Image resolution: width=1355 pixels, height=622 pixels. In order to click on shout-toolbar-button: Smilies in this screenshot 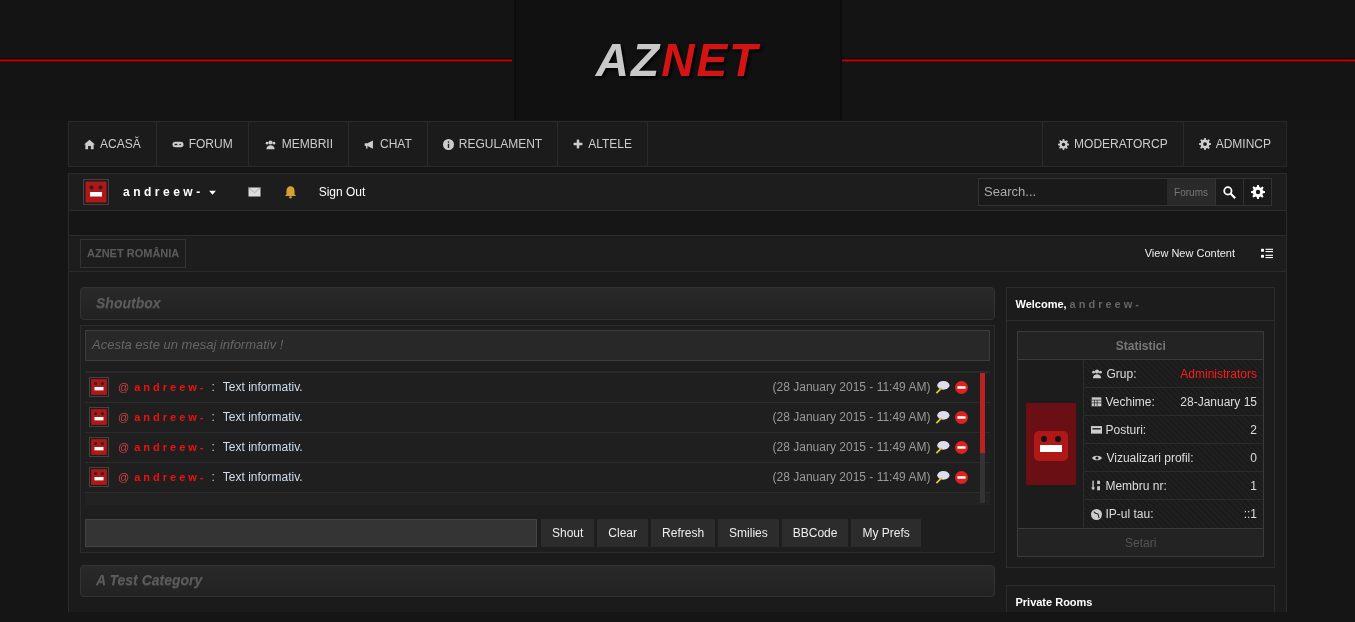, I will do `click(748, 532)`.